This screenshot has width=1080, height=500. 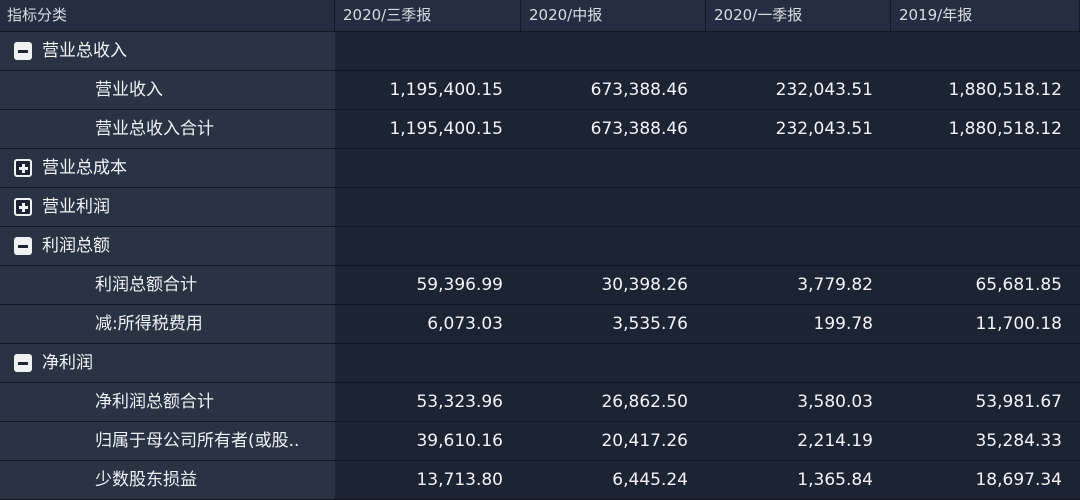 What do you see at coordinates (985, 285) in the screenshot?
I see `value-cell: 65,681.85` at bounding box center [985, 285].